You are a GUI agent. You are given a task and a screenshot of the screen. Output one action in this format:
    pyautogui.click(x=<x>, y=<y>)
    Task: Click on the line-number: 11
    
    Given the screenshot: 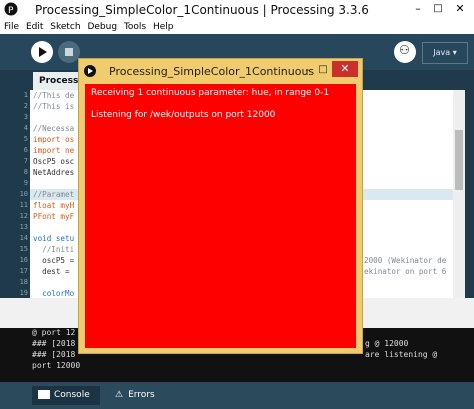 What is the action you would take?
    pyautogui.click(x=23, y=205)
    